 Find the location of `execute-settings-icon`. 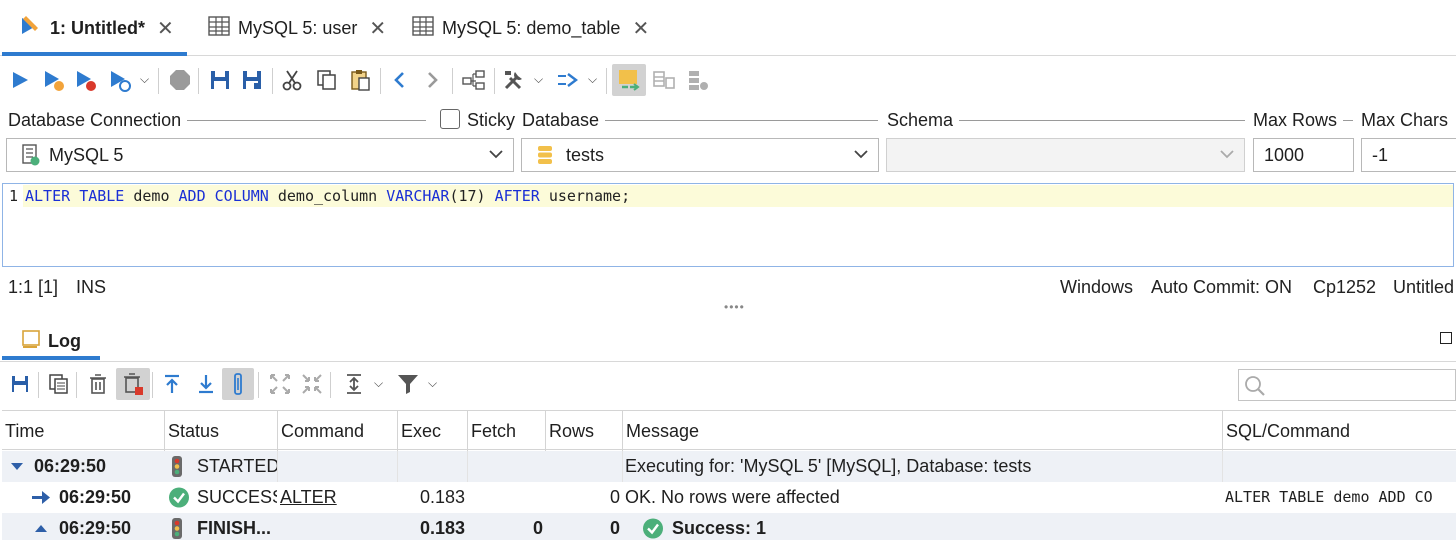

execute-settings-icon is located at coordinates (120, 80).